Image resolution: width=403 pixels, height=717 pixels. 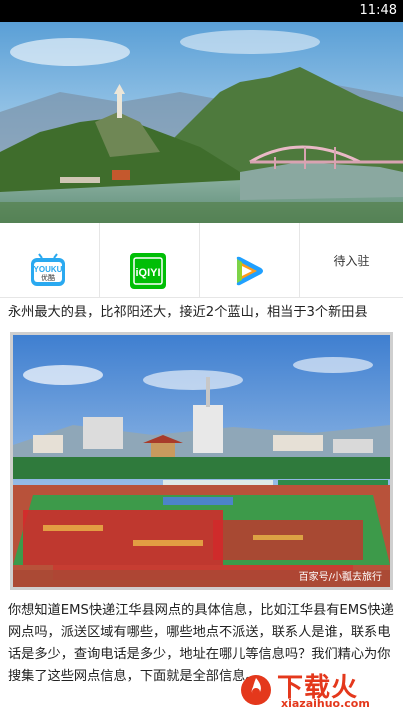 I want to click on app-youku: YOUKU 优酷, so click(x=50, y=260).